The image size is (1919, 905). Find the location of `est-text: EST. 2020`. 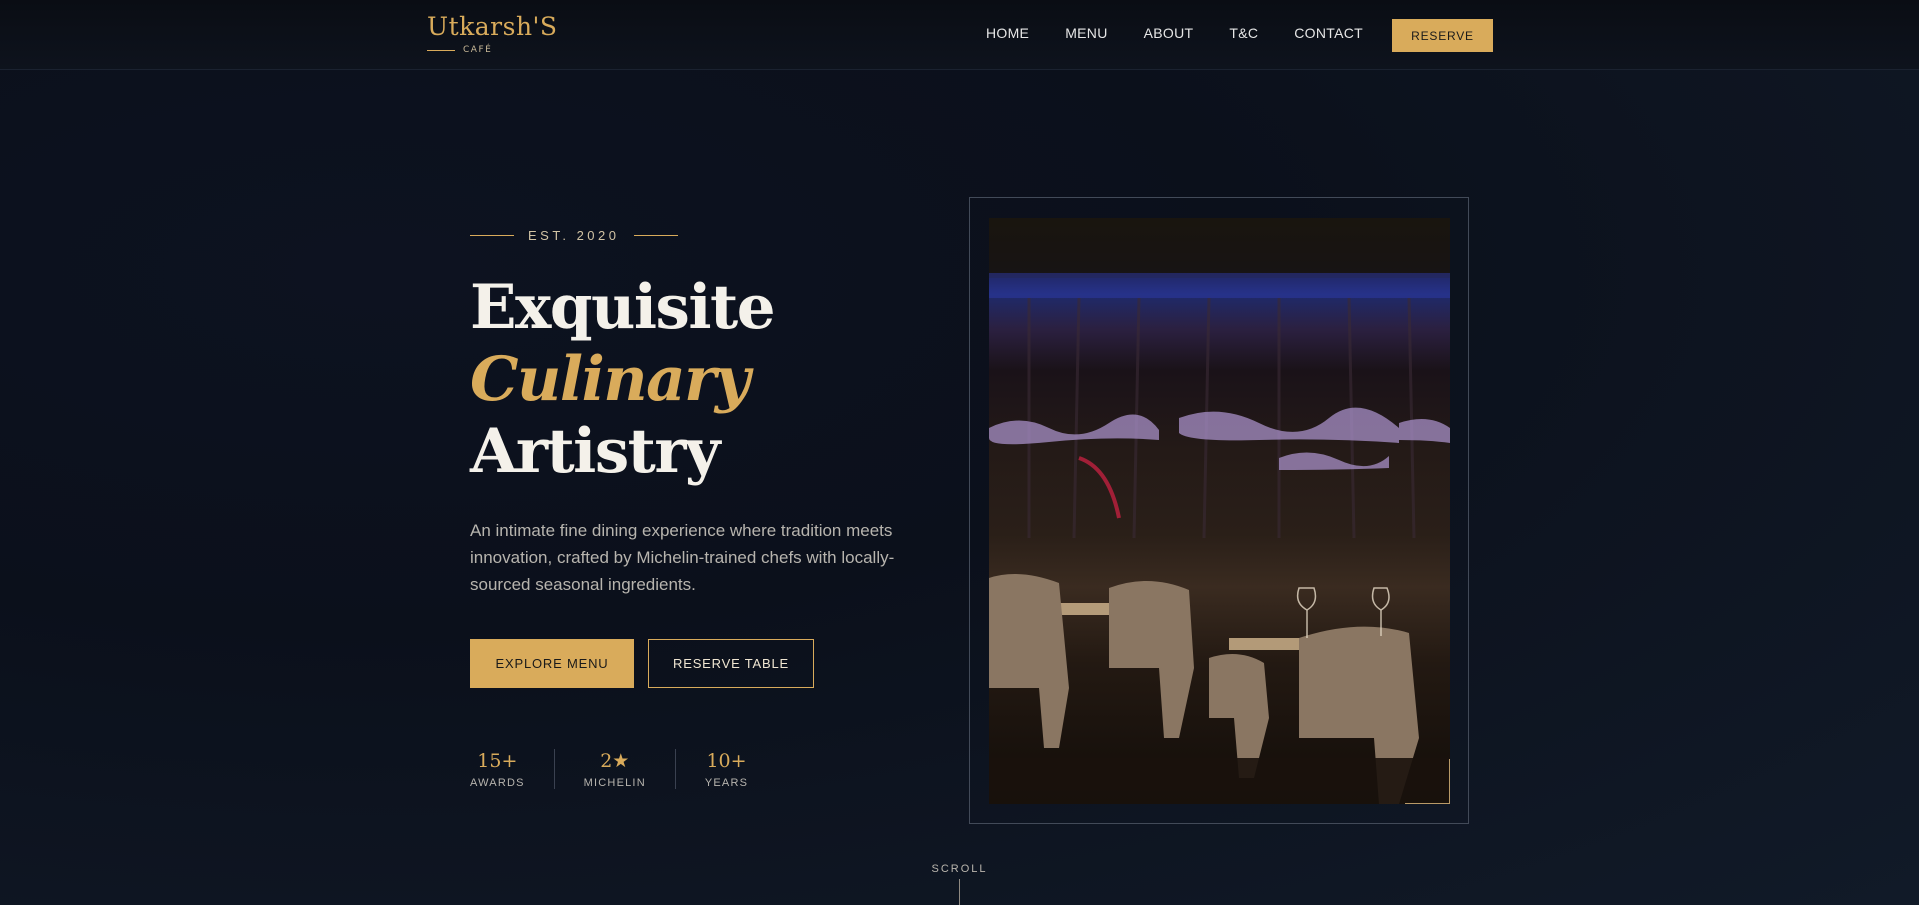

est-text: EST. 2020 is located at coordinates (574, 235).